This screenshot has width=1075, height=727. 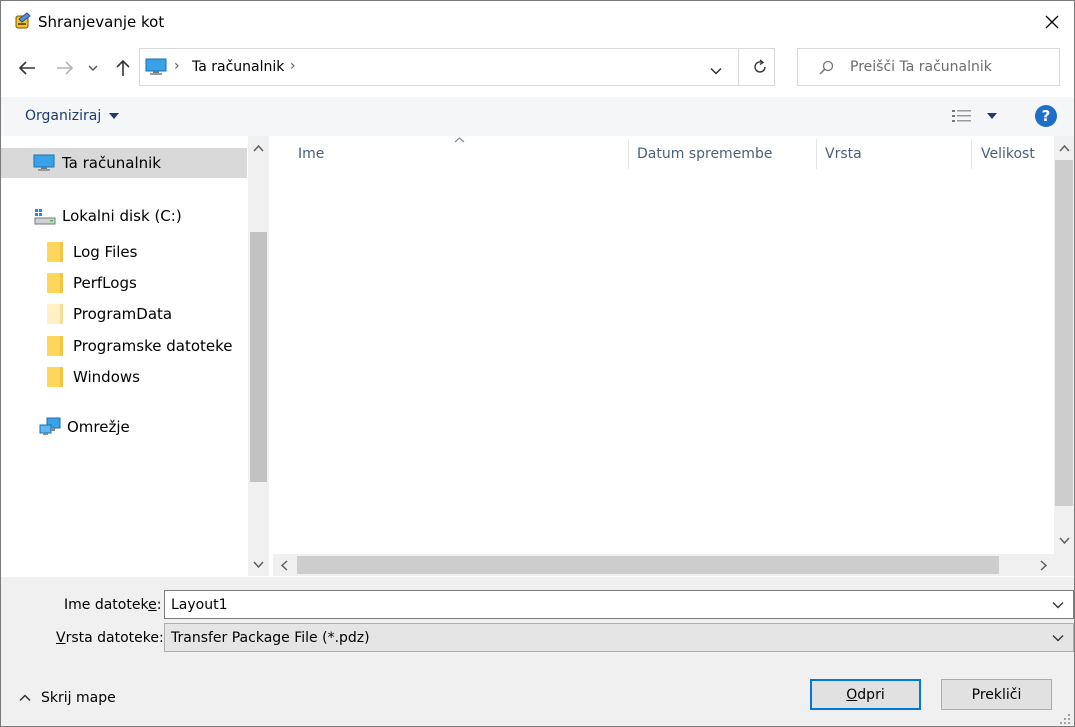 I want to click on sidebar-item-programske-datoteke: Programske datoteke, so click(x=140, y=346).